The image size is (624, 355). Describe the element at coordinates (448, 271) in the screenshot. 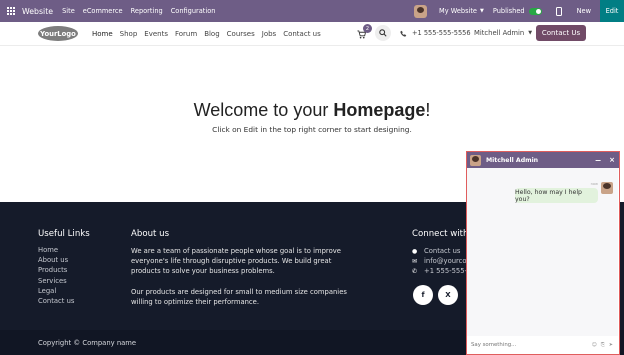

I see `connect-phone-label: +1 555-555-5` at that location.